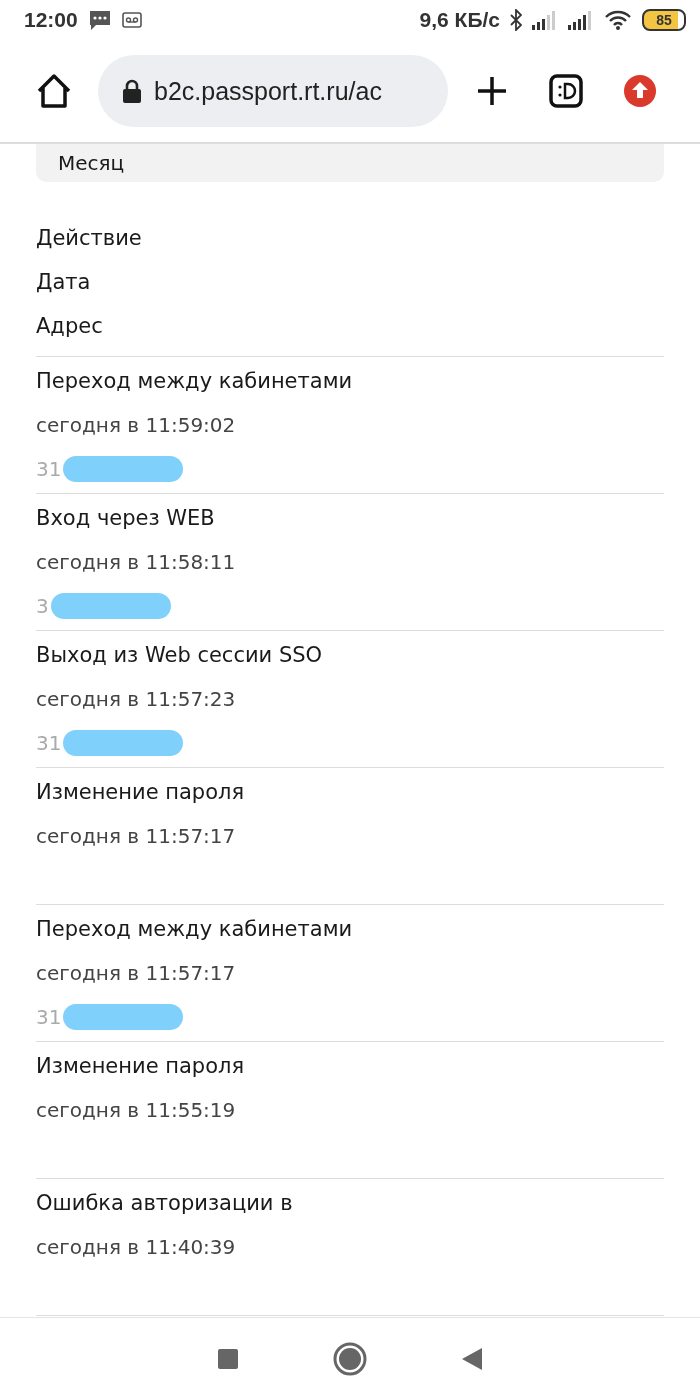  I want to click on url-text: b2c.passport.rt.ru/ac, so click(268, 91).